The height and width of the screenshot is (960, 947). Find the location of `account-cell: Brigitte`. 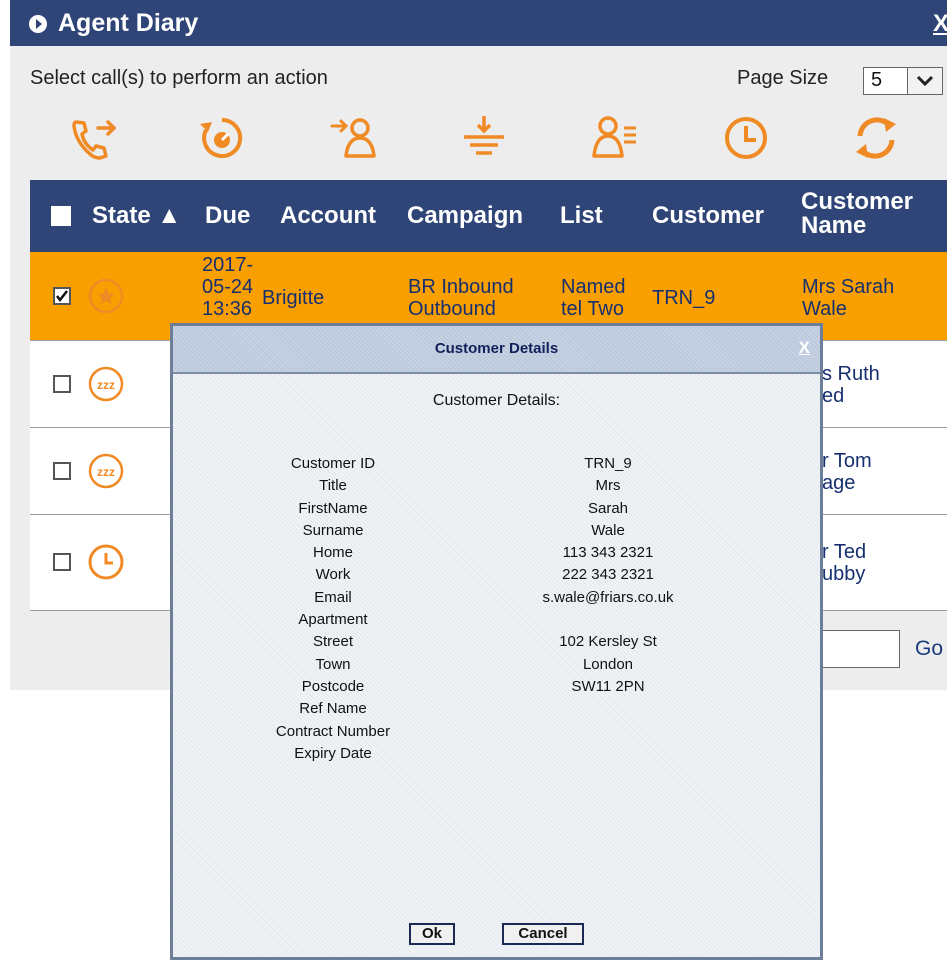

account-cell: Brigitte is located at coordinates (293, 298).